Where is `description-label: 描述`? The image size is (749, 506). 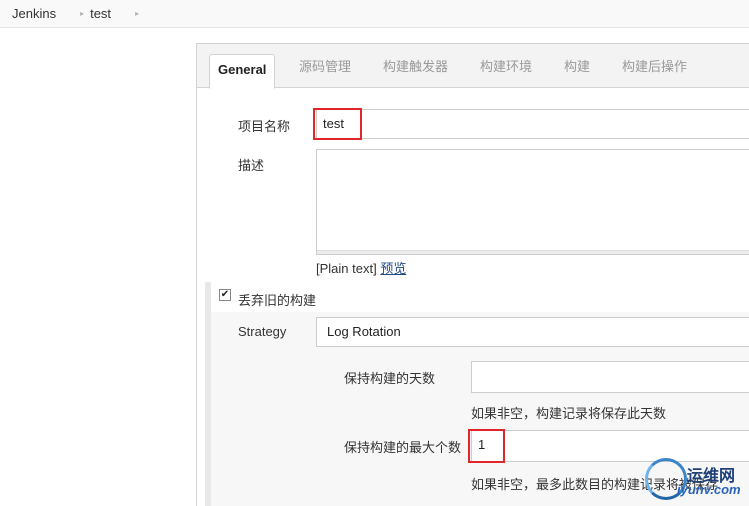 description-label: 描述 is located at coordinates (251, 165).